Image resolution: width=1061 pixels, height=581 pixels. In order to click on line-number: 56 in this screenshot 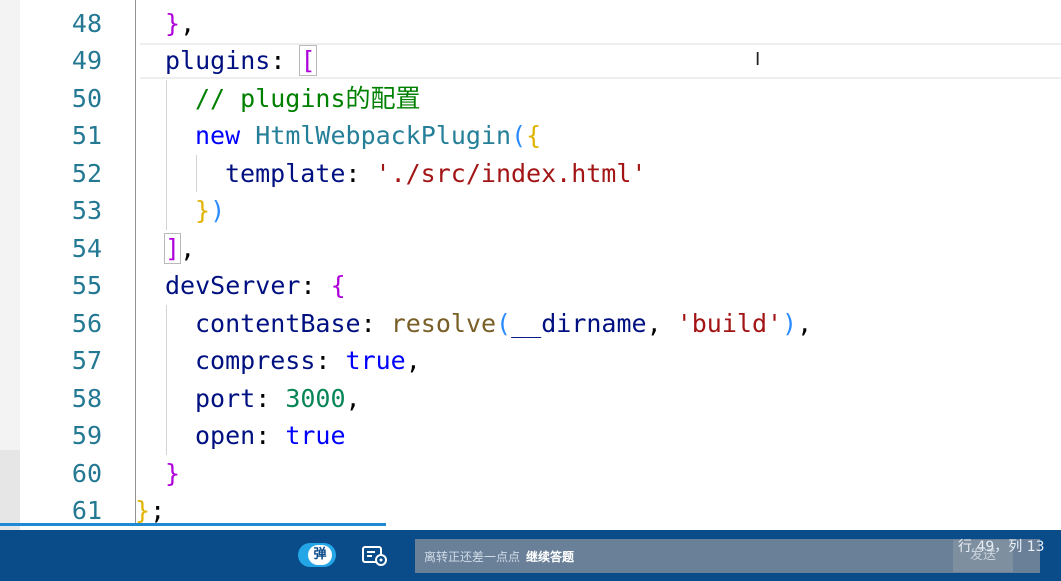, I will do `click(86, 323)`.